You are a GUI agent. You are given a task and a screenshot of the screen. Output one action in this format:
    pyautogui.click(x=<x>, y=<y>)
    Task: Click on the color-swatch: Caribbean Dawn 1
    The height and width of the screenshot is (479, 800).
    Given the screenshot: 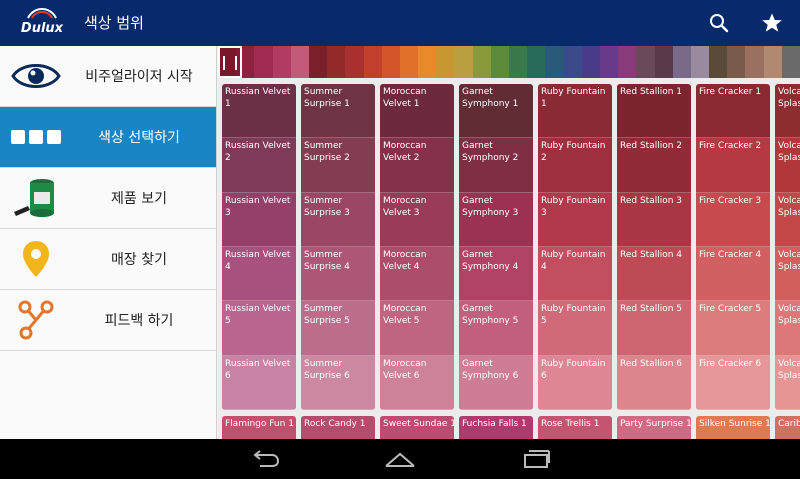 What is the action you would take?
    pyautogui.click(x=787, y=427)
    